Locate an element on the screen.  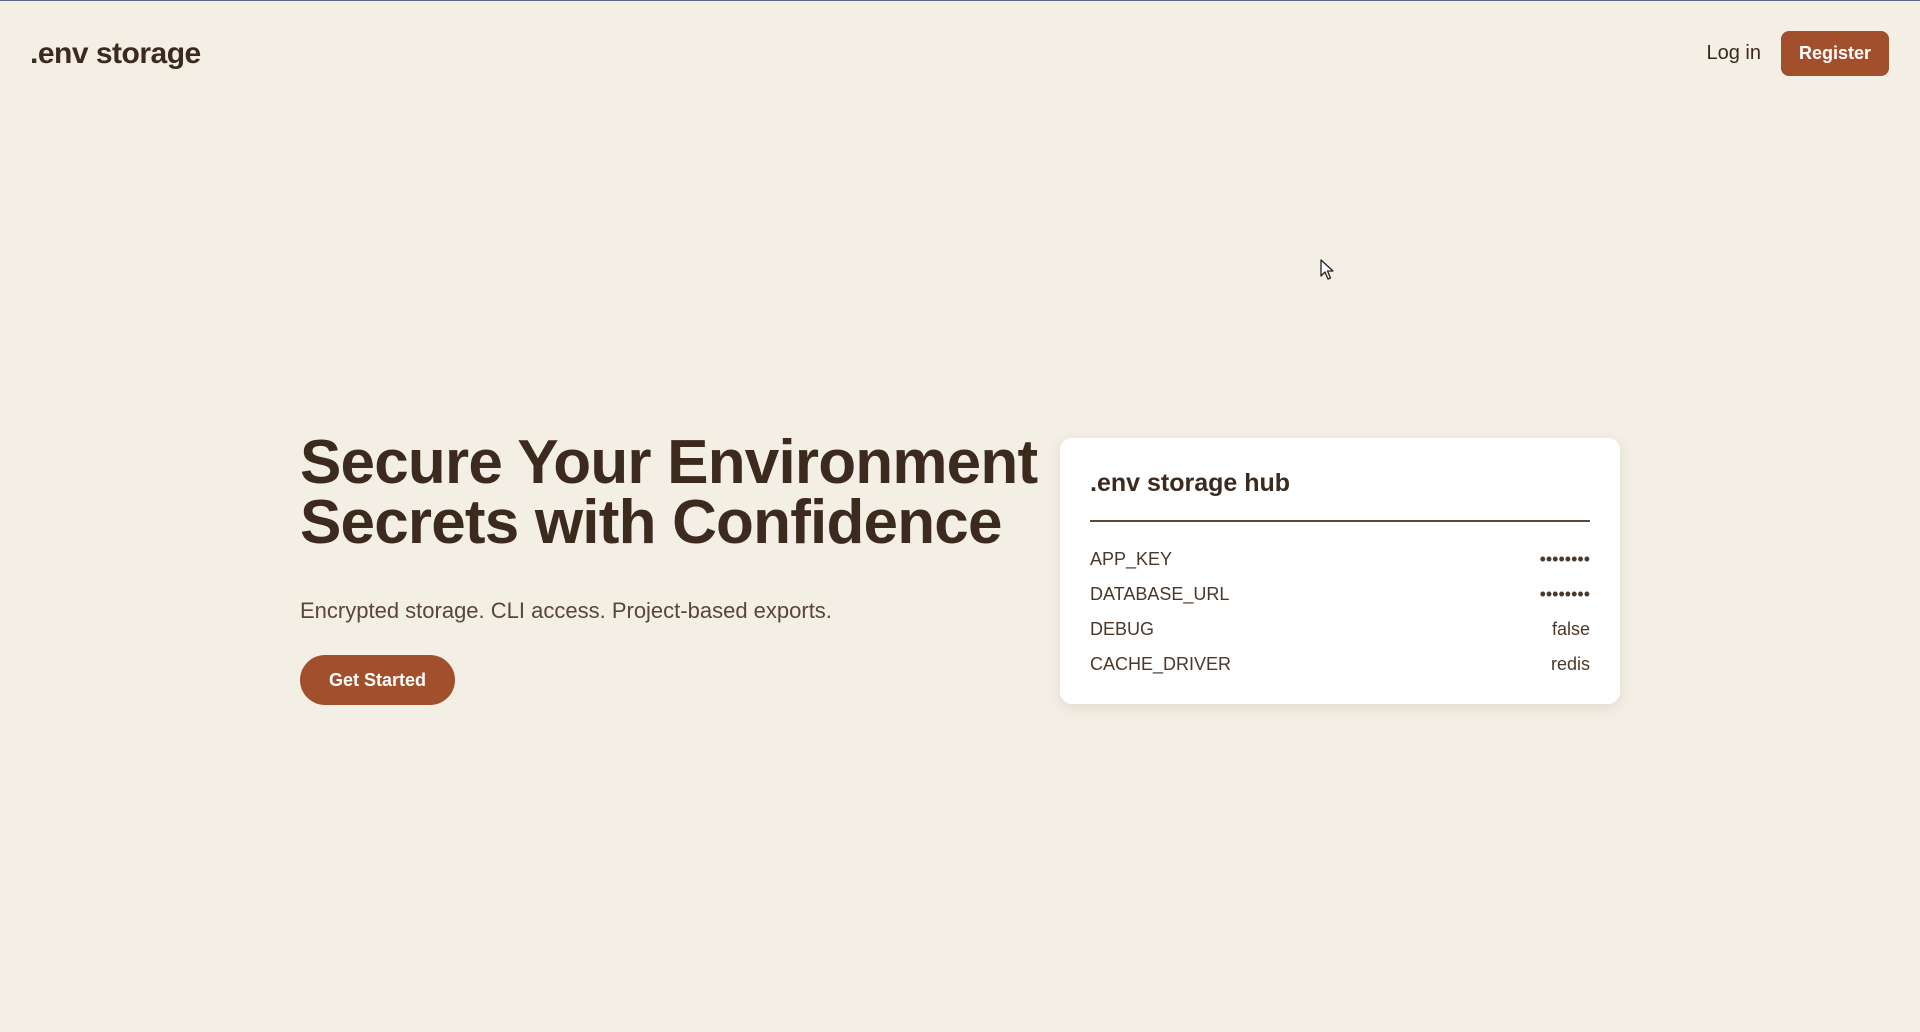
nav-actions: Log in Register is located at coordinates (1798, 53).